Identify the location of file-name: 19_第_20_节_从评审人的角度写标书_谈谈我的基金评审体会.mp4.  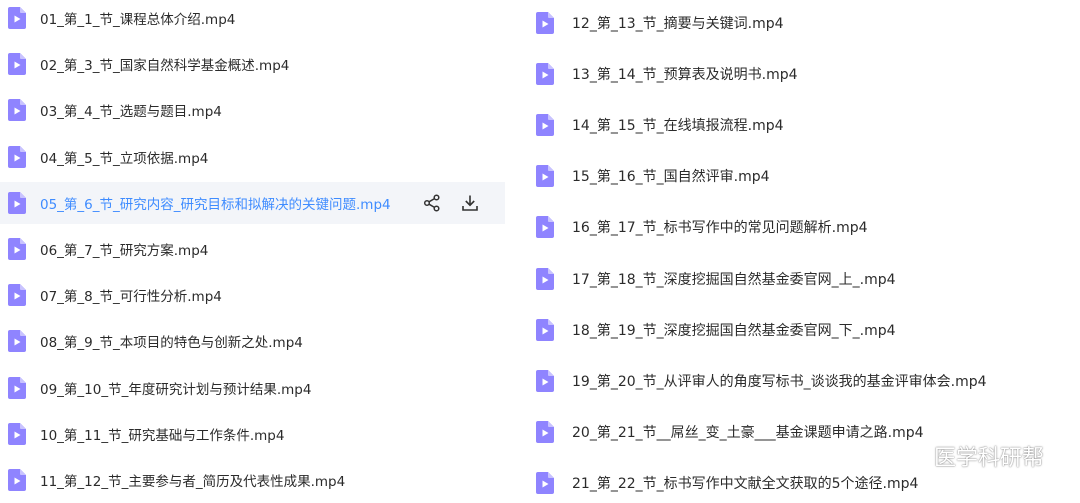
(779, 382).